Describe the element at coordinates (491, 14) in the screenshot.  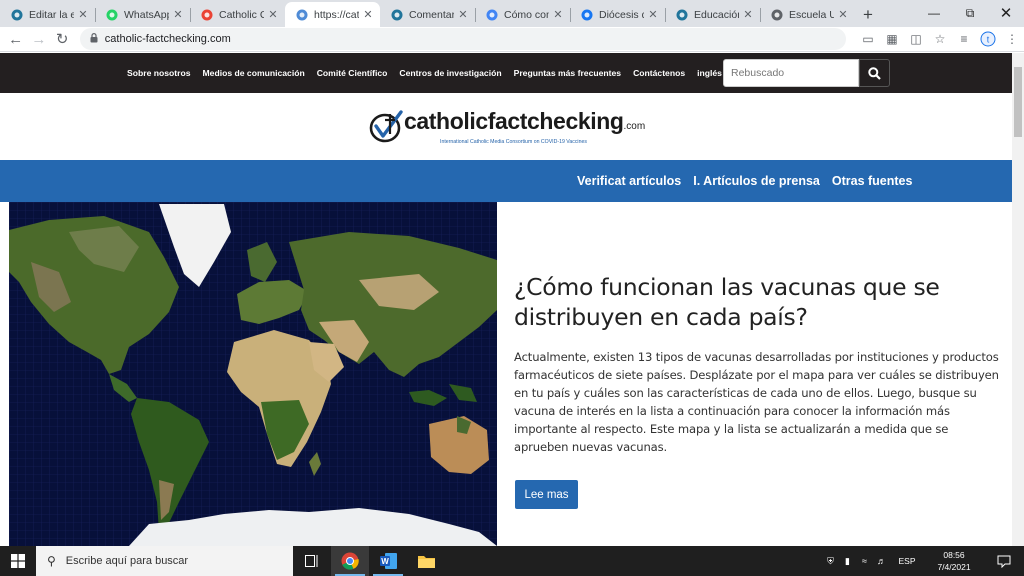
I see `google-icon` at that location.